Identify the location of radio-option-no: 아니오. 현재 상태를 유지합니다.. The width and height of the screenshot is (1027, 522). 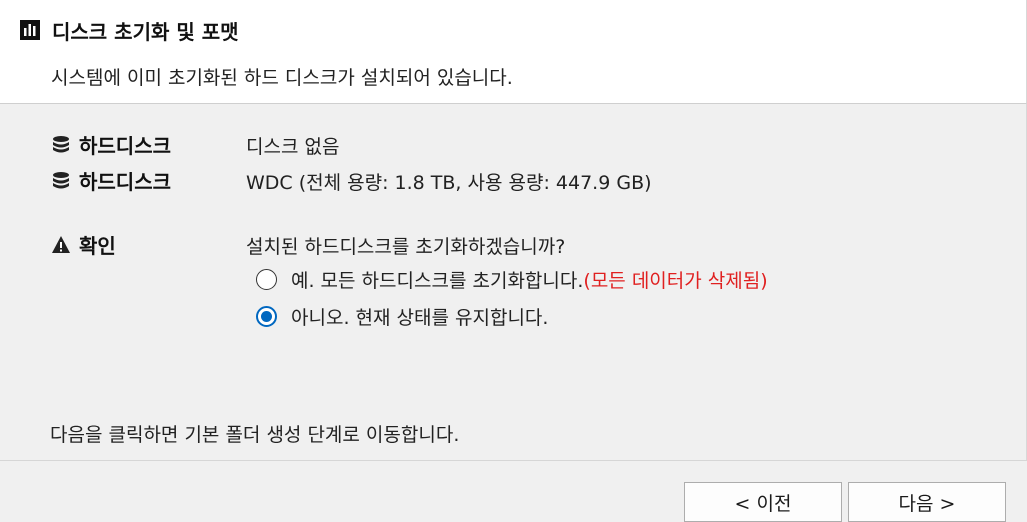
(402, 316).